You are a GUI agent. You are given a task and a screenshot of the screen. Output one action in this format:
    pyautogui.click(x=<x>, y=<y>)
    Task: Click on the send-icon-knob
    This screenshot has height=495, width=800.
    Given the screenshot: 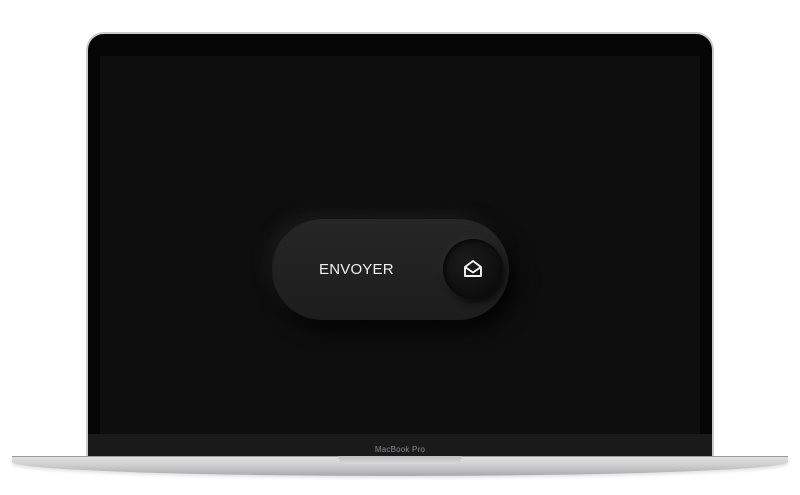 What is the action you would take?
    pyautogui.click(x=473, y=269)
    